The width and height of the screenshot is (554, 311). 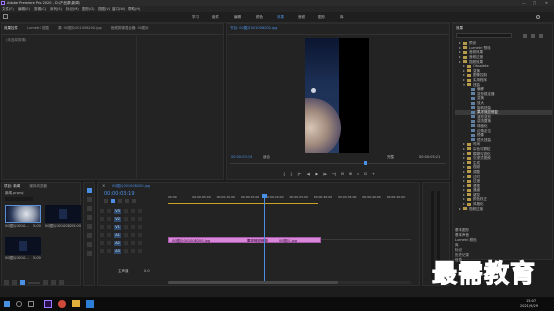 I want to click on tab-lumetri-scopes: Lumetri 范围, so click(x=38, y=28).